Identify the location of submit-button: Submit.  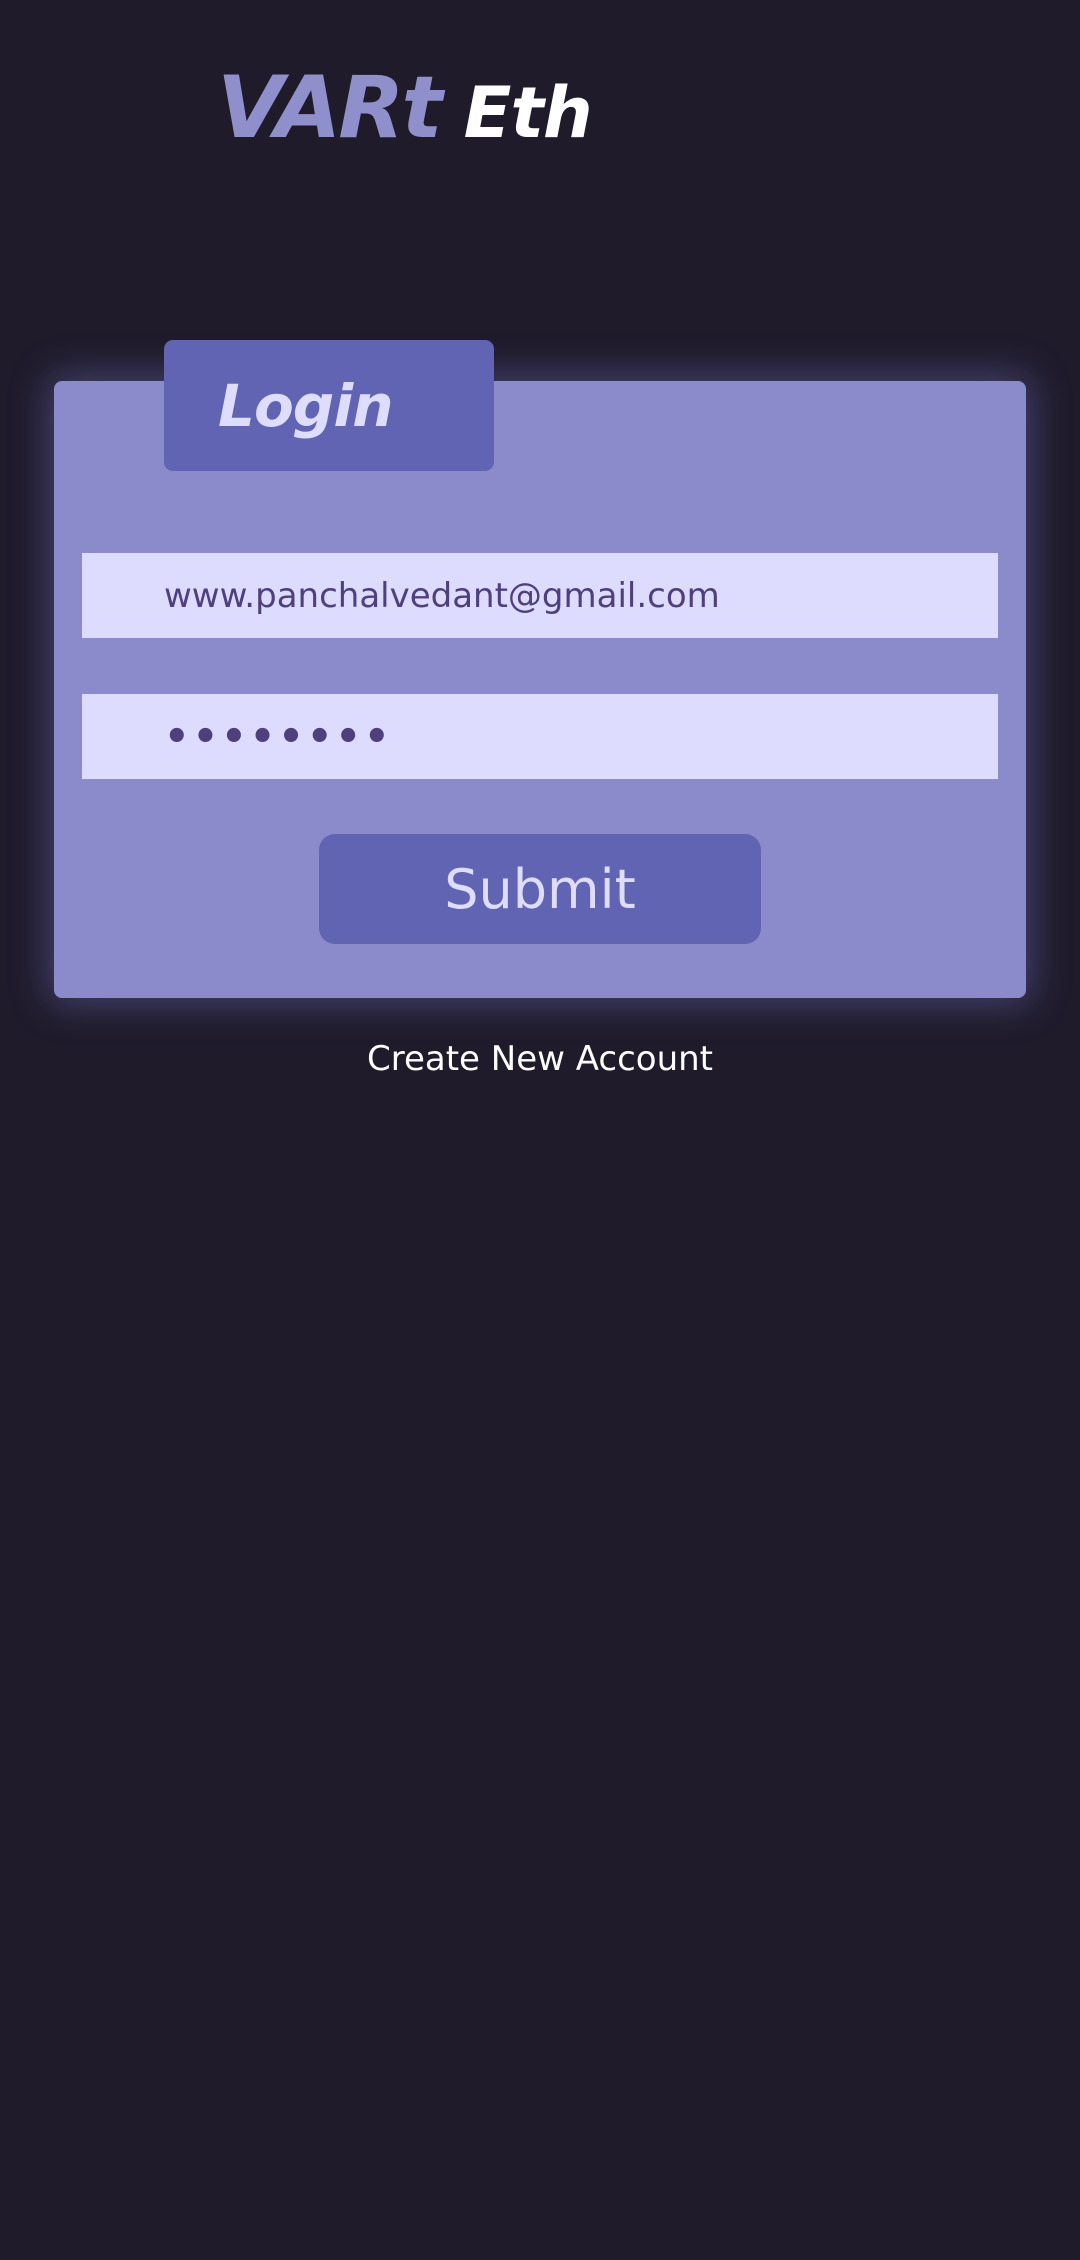
(540, 889).